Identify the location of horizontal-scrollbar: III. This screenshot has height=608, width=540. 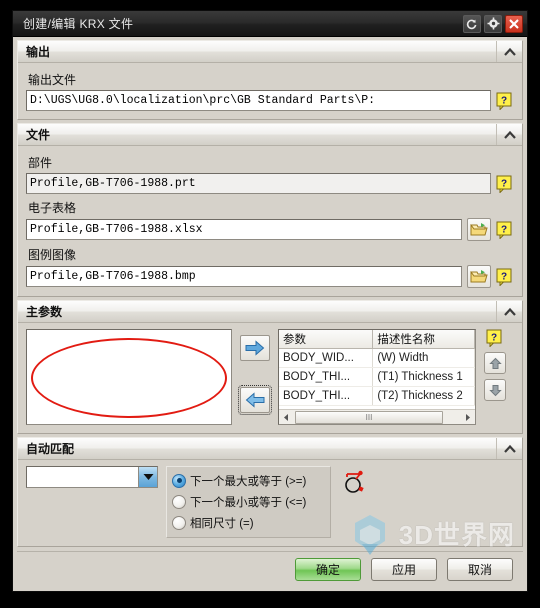
(377, 416).